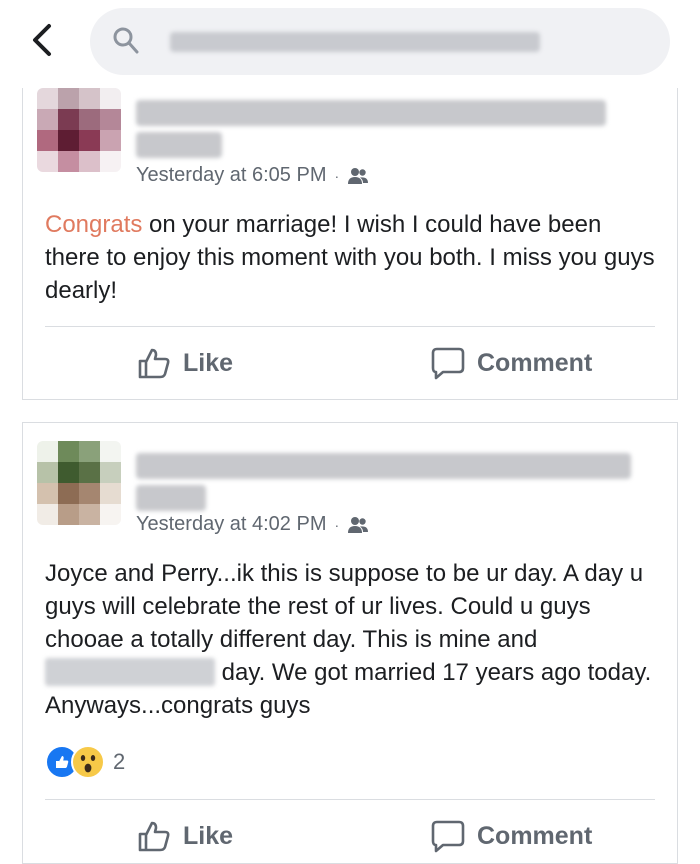  What do you see at coordinates (231, 175) in the screenshot?
I see `timestamp: Yesterday at 6:05 PM` at bounding box center [231, 175].